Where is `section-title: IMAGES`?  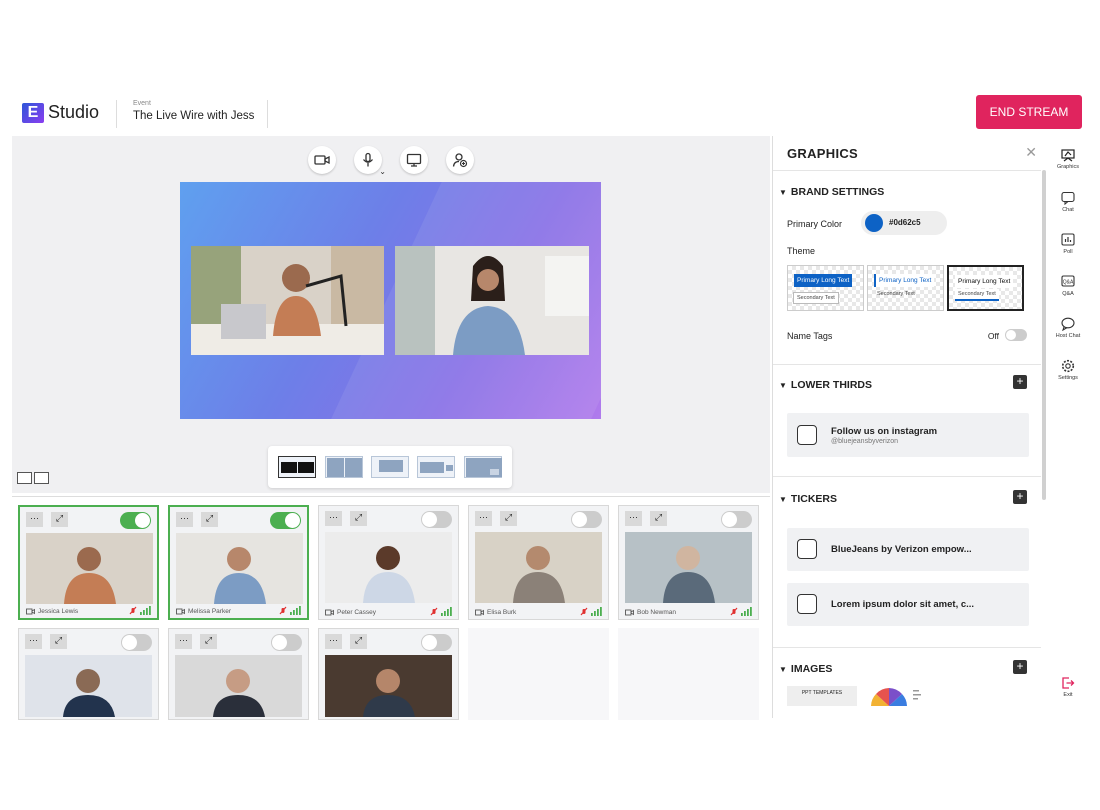 section-title: IMAGES is located at coordinates (811, 669).